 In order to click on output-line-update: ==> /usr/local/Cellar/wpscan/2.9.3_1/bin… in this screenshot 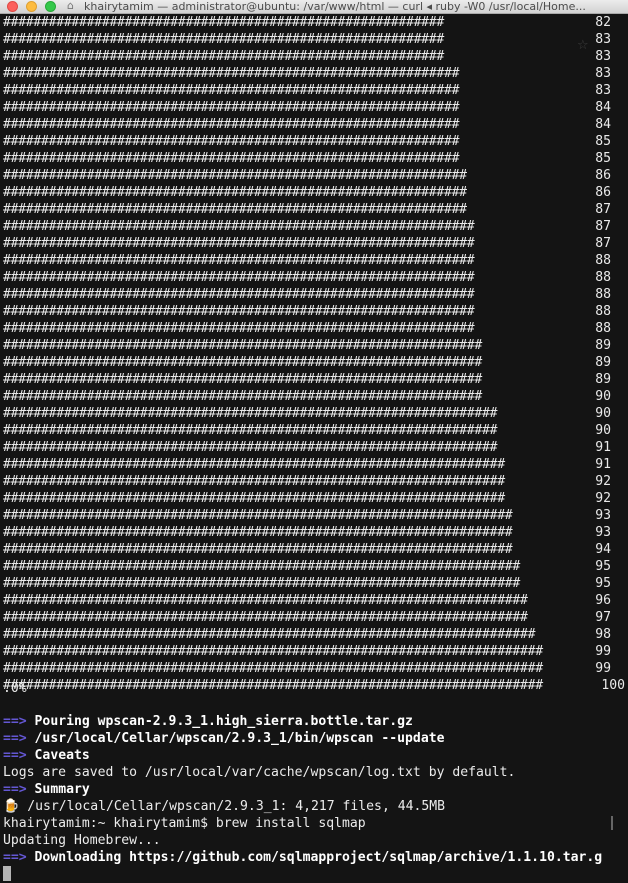, I will do `click(224, 738)`.